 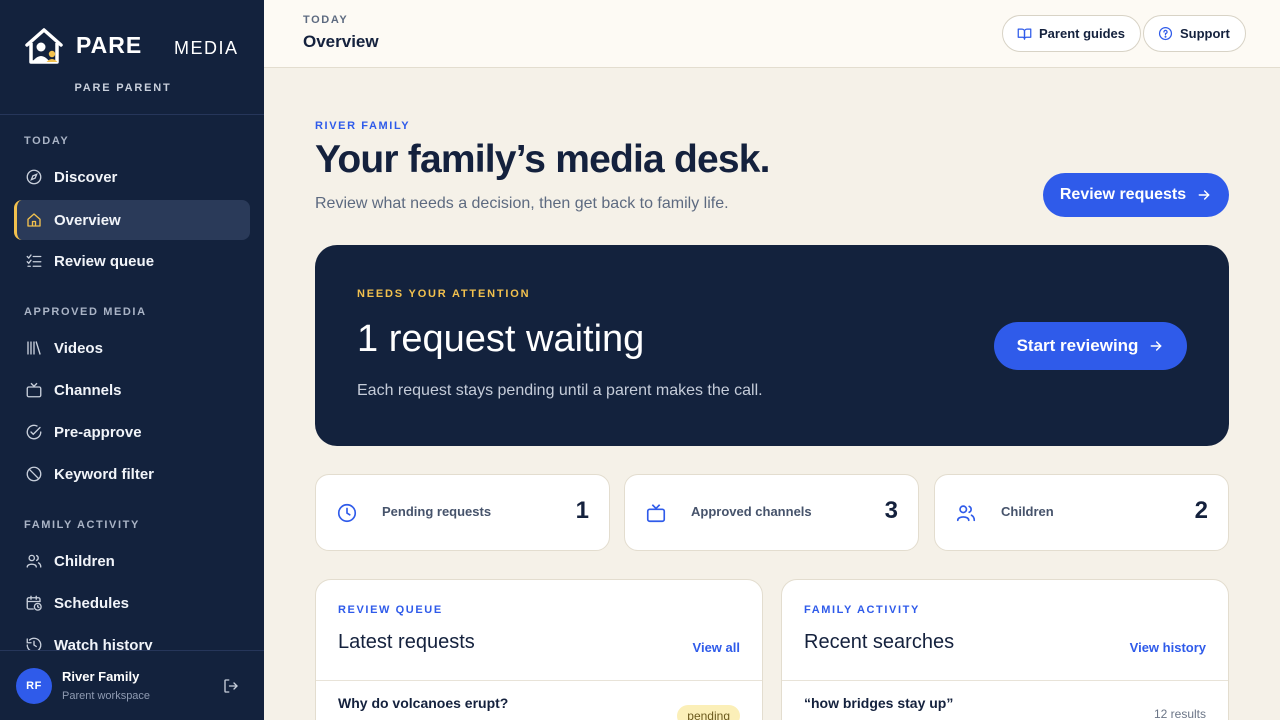 What do you see at coordinates (34, 220) in the screenshot?
I see `home-icon` at bounding box center [34, 220].